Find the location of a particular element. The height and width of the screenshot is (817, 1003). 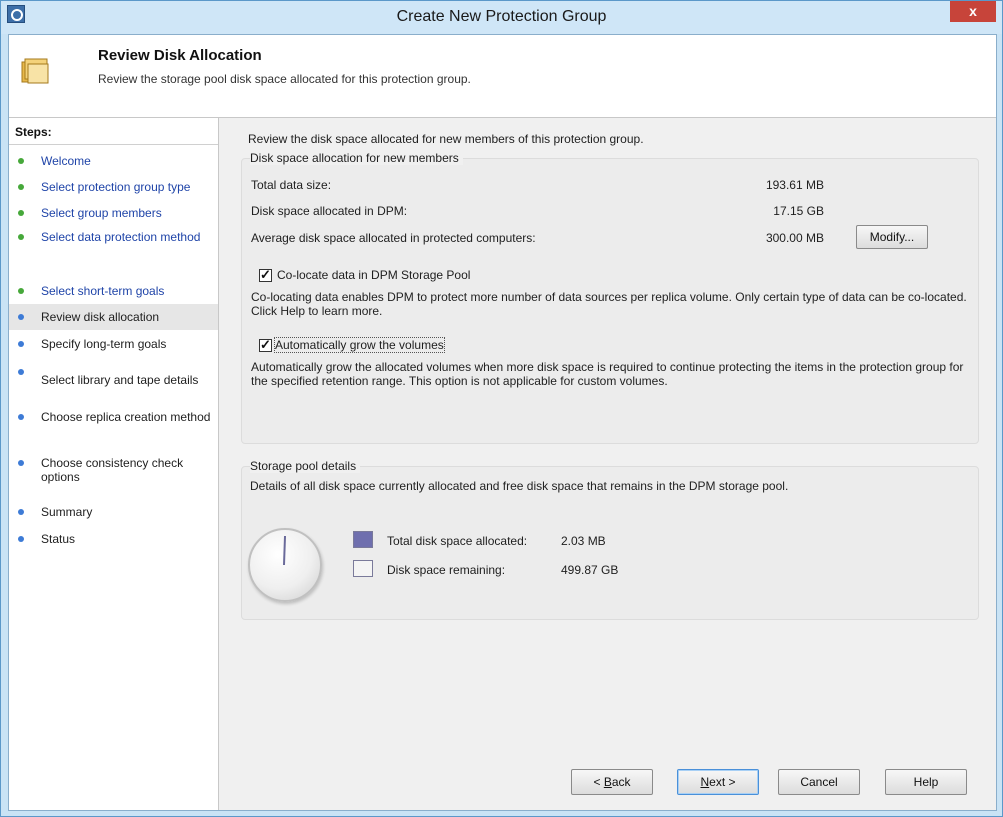

dpm-allocated-label: Disk space allocated in DPM: is located at coordinates (329, 211).